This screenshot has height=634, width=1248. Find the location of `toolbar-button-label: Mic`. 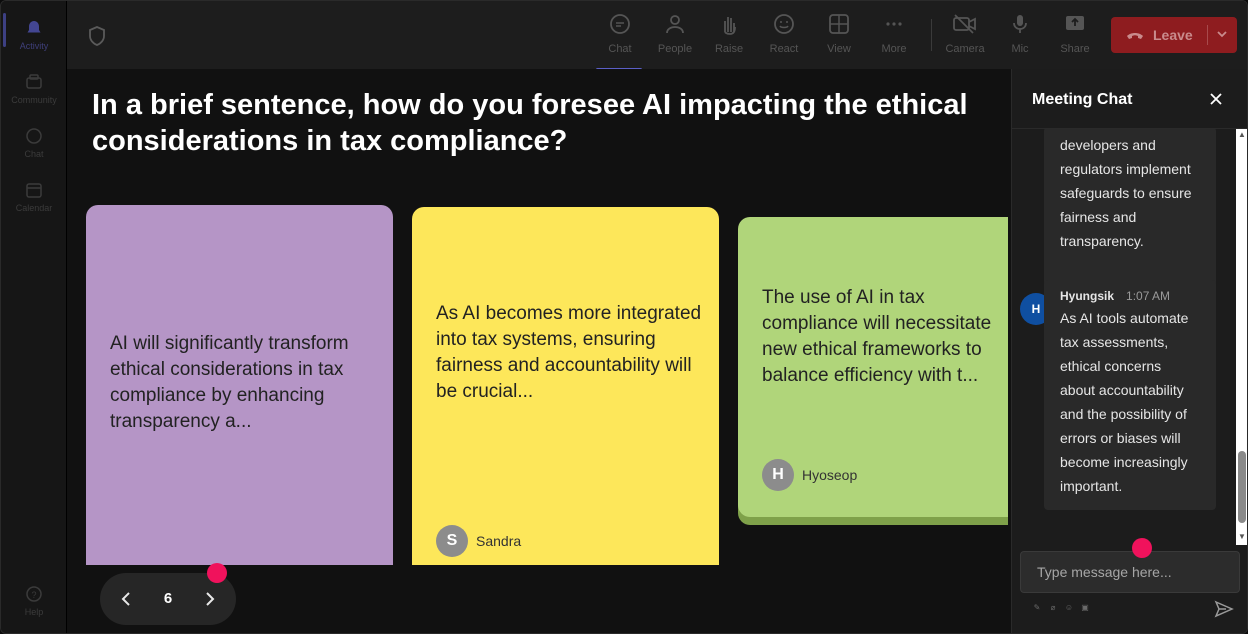

toolbar-button-label: Mic is located at coordinates (1020, 49).